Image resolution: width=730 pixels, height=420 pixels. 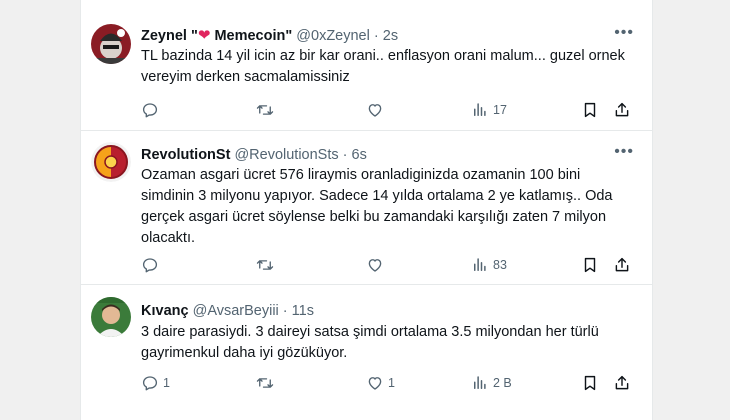 I want to click on avatar-kivanc, so click(x=111, y=317).